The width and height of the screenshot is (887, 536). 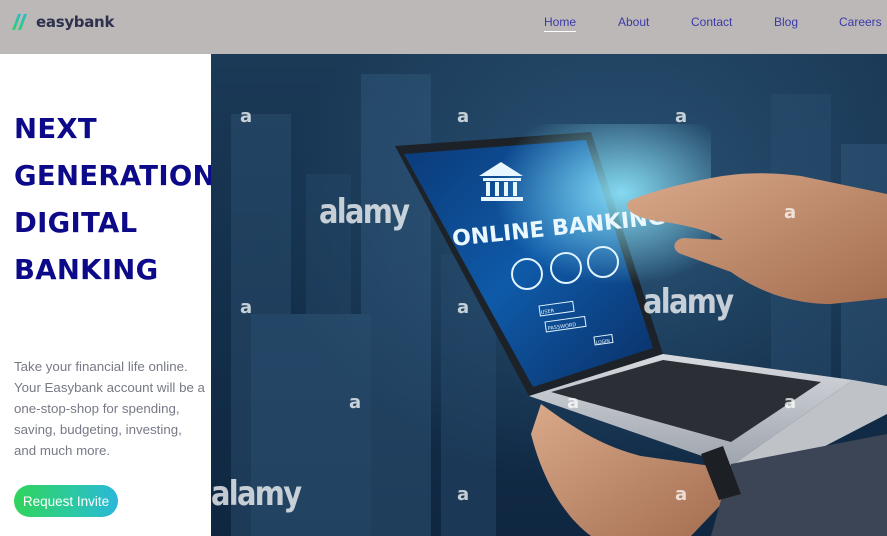 I want to click on hero-headline: NEXT GENERATION DIGITAL BANKING, so click(x=115, y=200).